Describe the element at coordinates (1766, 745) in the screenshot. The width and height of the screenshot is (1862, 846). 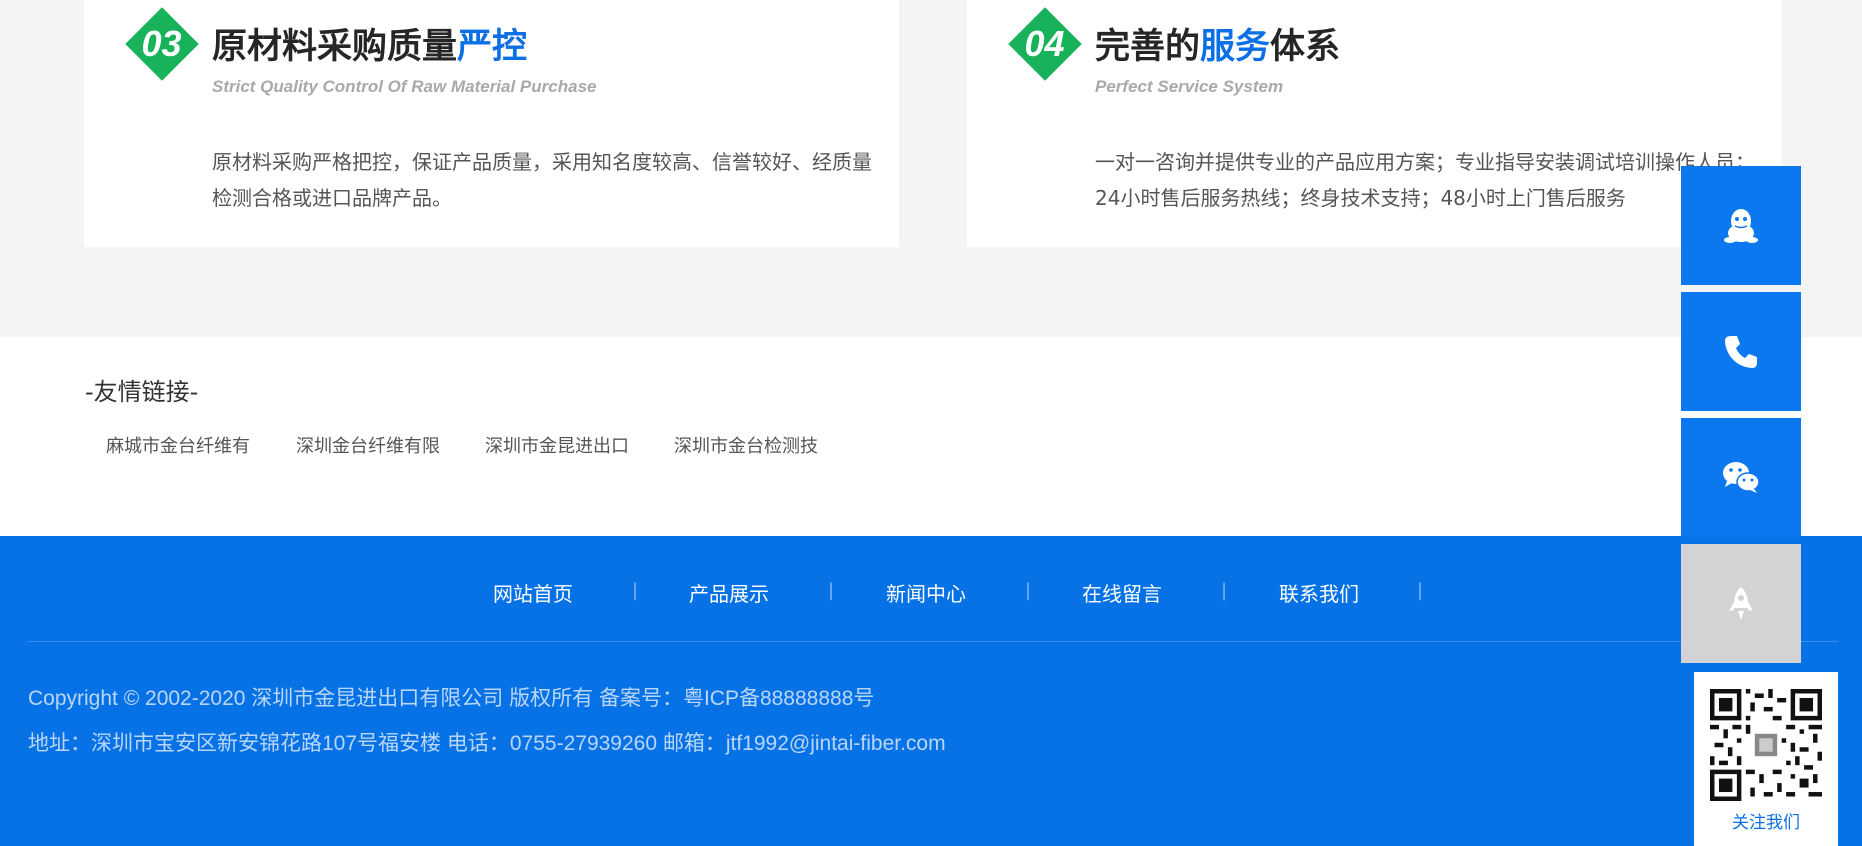
I see `qr-code-icon` at that location.